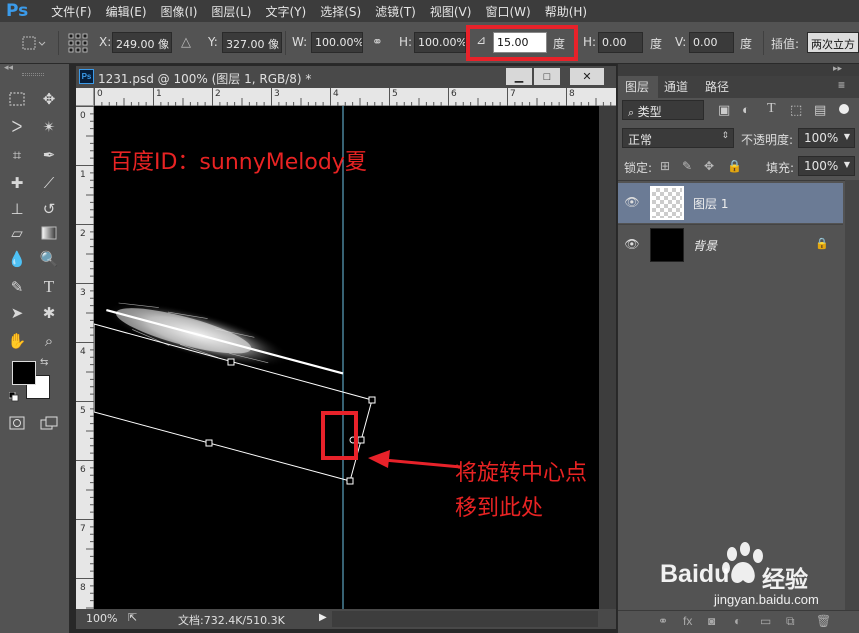  What do you see at coordinates (49, 423) in the screenshot?
I see `screen-mode-icon` at bounding box center [49, 423].